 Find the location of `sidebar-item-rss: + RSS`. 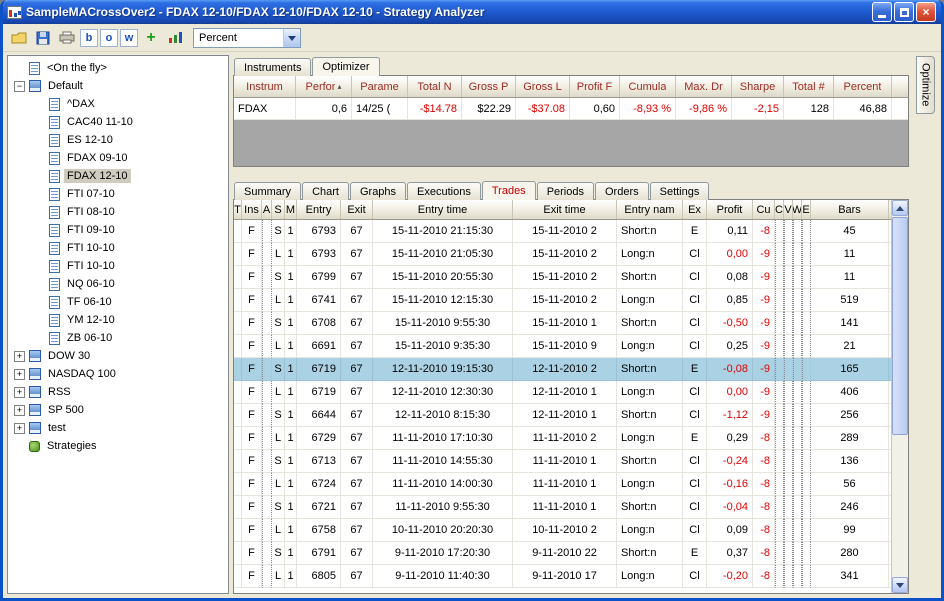

sidebar-item-rss: + RSS is located at coordinates (118, 392).